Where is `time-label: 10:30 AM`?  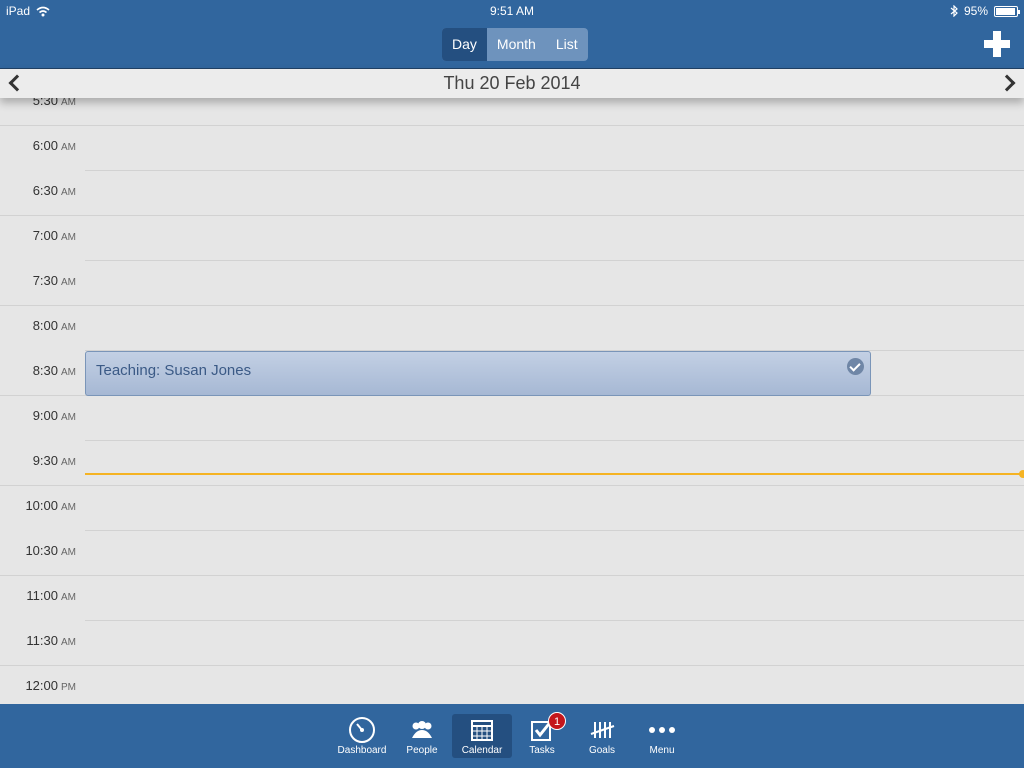
time-label: 10:30 AM is located at coordinates (50, 550).